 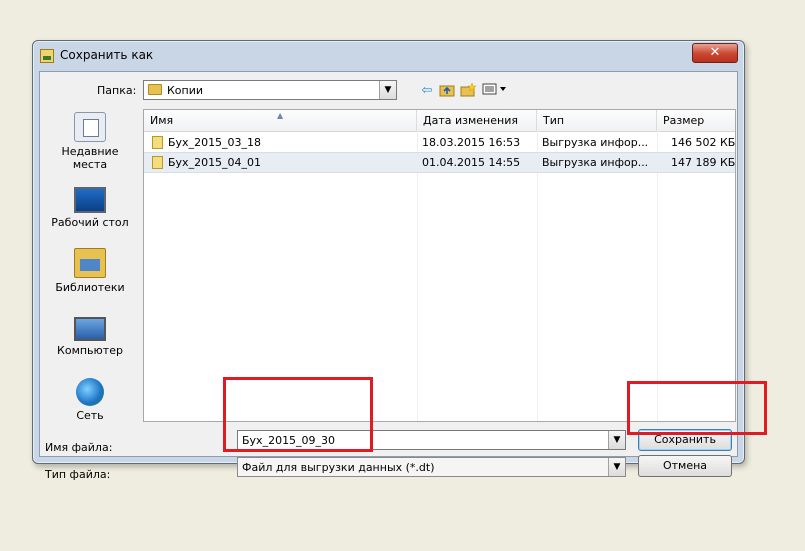 I want to click on save-button: Сохранить, so click(x=685, y=440).